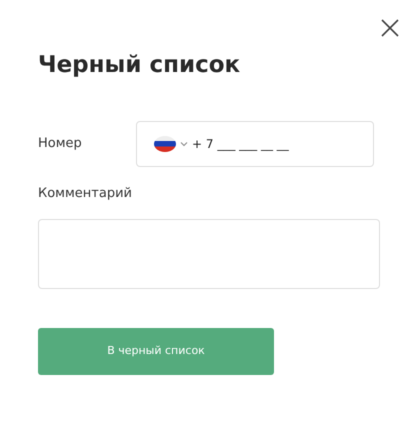 The image size is (420, 428). What do you see at coordinates (184, 144) in the screenshot?
I see `chevron-down-icon` at bounding box center [184, 144].